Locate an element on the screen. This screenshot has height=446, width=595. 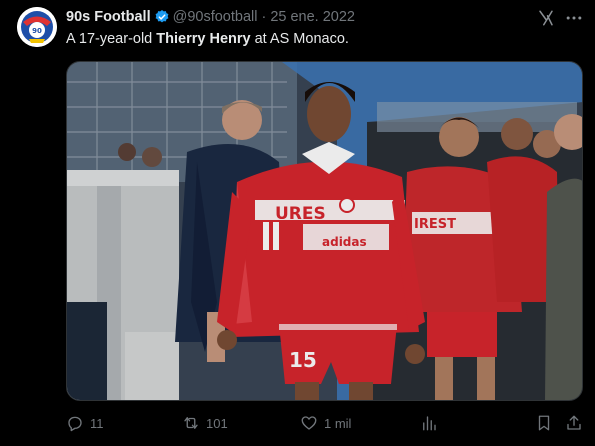
more-options-icon is located at coordinates (574, 18).